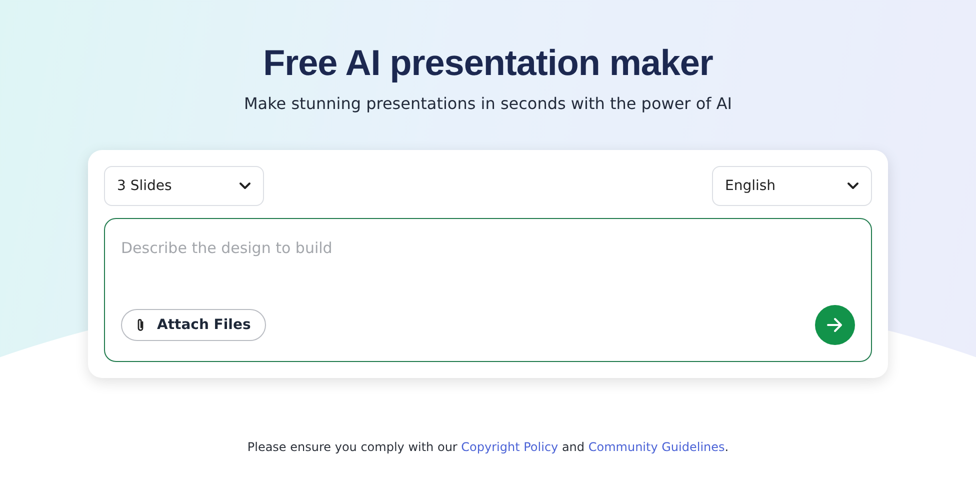  What do you see at coordinates (140, 325) in the screenshot?
I see `paperclip-icon` at bounding box center [140, 325].